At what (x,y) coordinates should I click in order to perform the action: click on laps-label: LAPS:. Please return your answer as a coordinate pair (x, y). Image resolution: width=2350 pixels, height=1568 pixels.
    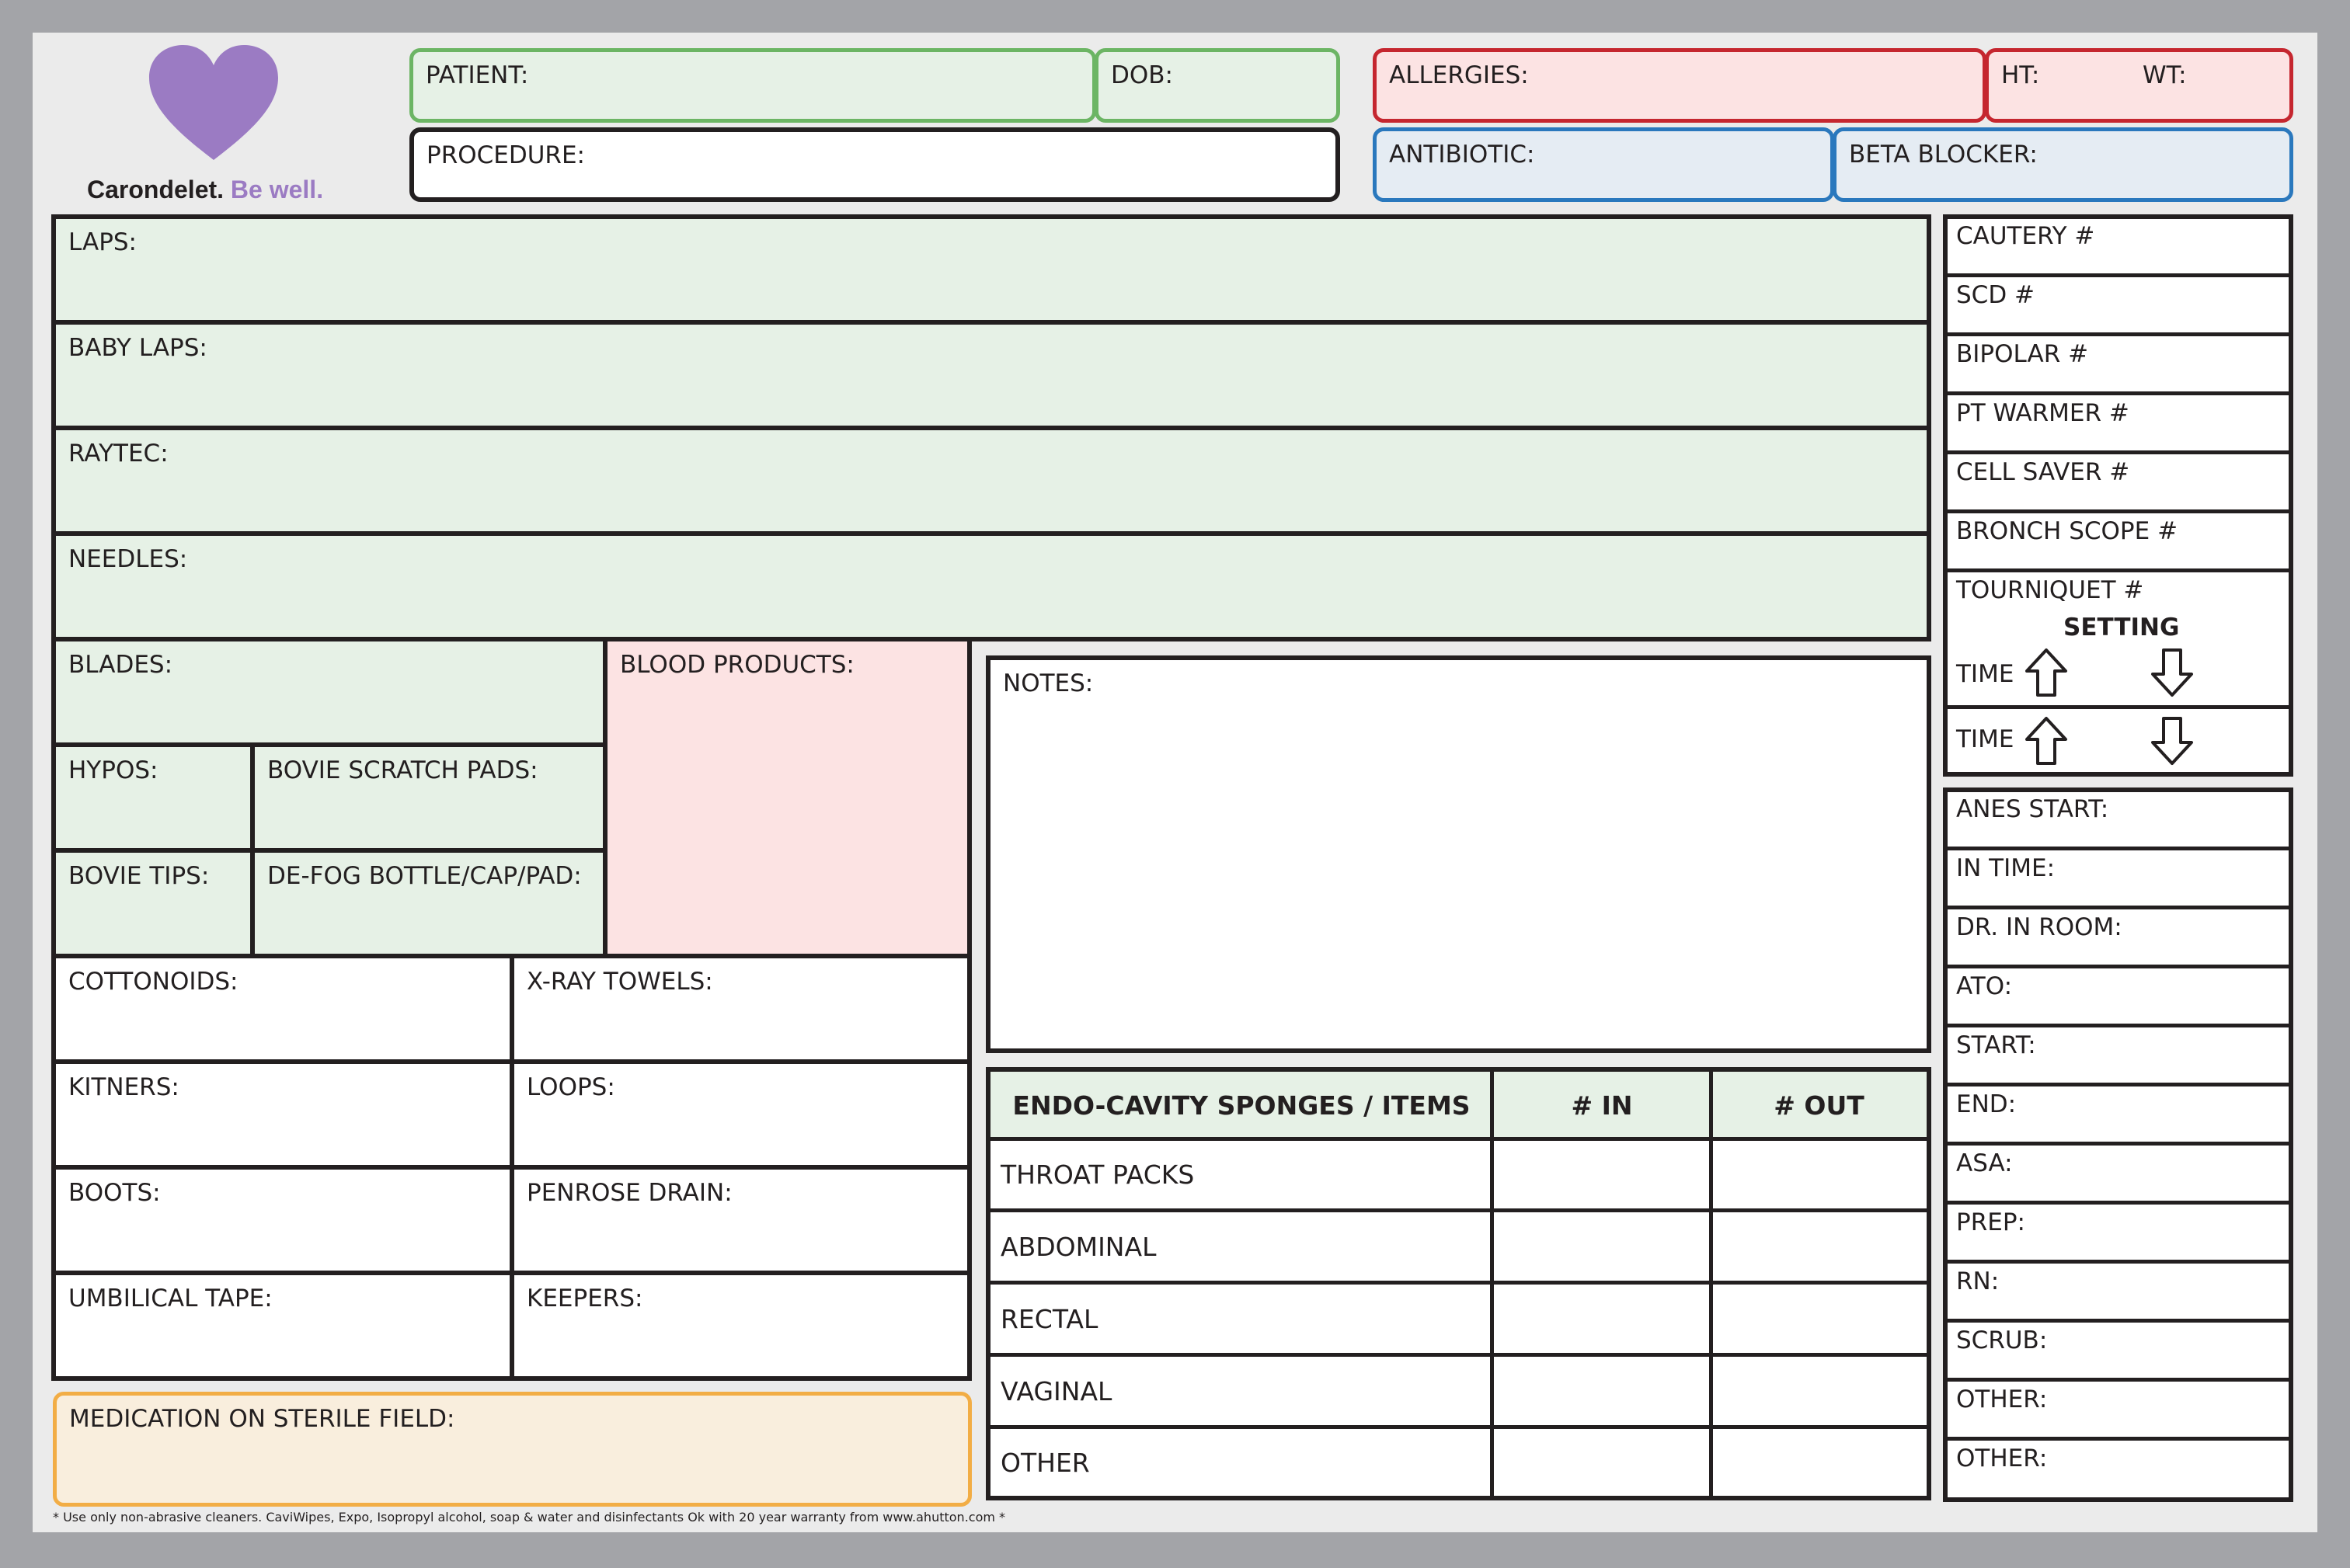
    Looking at the image, I should click on (103, 242).